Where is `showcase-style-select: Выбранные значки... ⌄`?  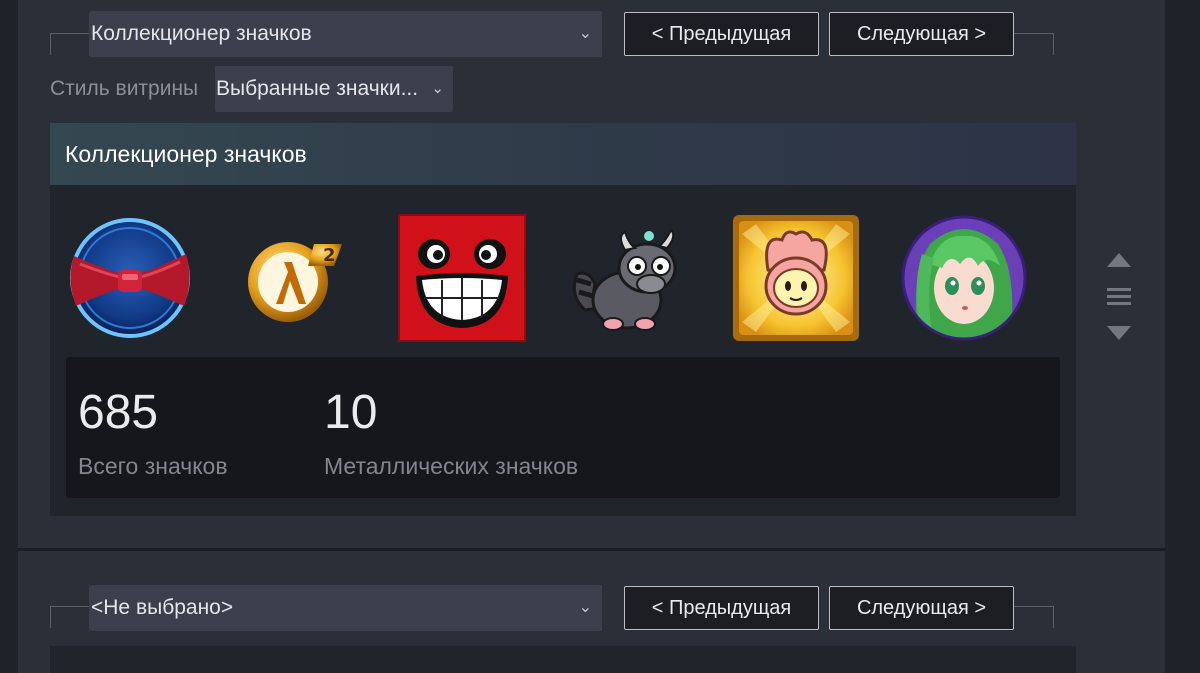 showcase-style-select: Выбранные значки... ⌄ is located at coordinates (334, 89).